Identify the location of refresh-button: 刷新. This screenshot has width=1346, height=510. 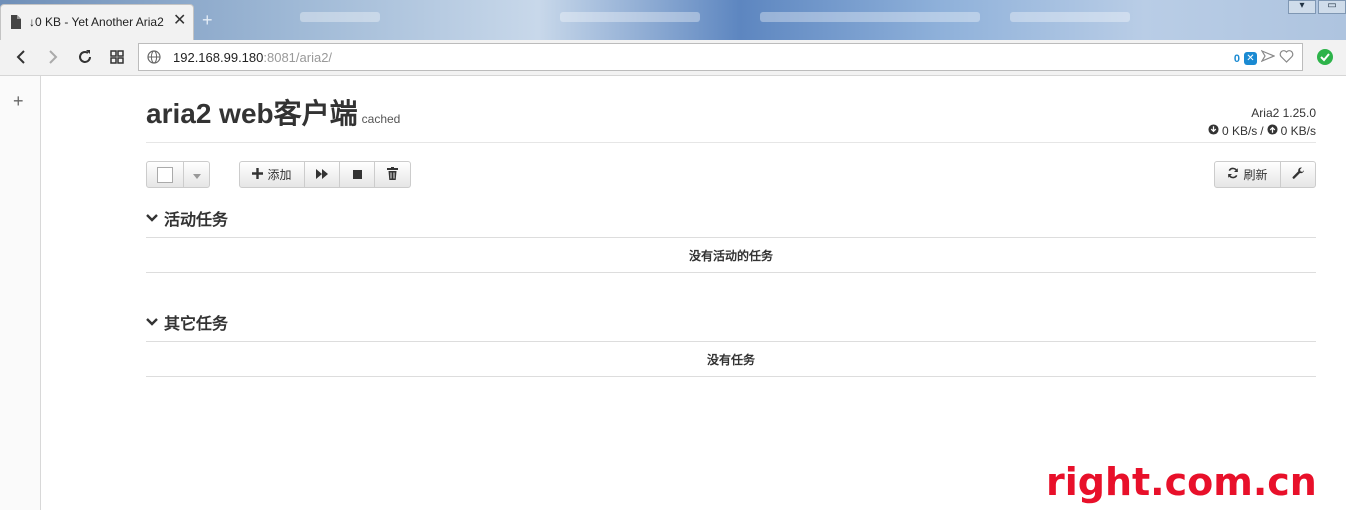
(1247, 174).